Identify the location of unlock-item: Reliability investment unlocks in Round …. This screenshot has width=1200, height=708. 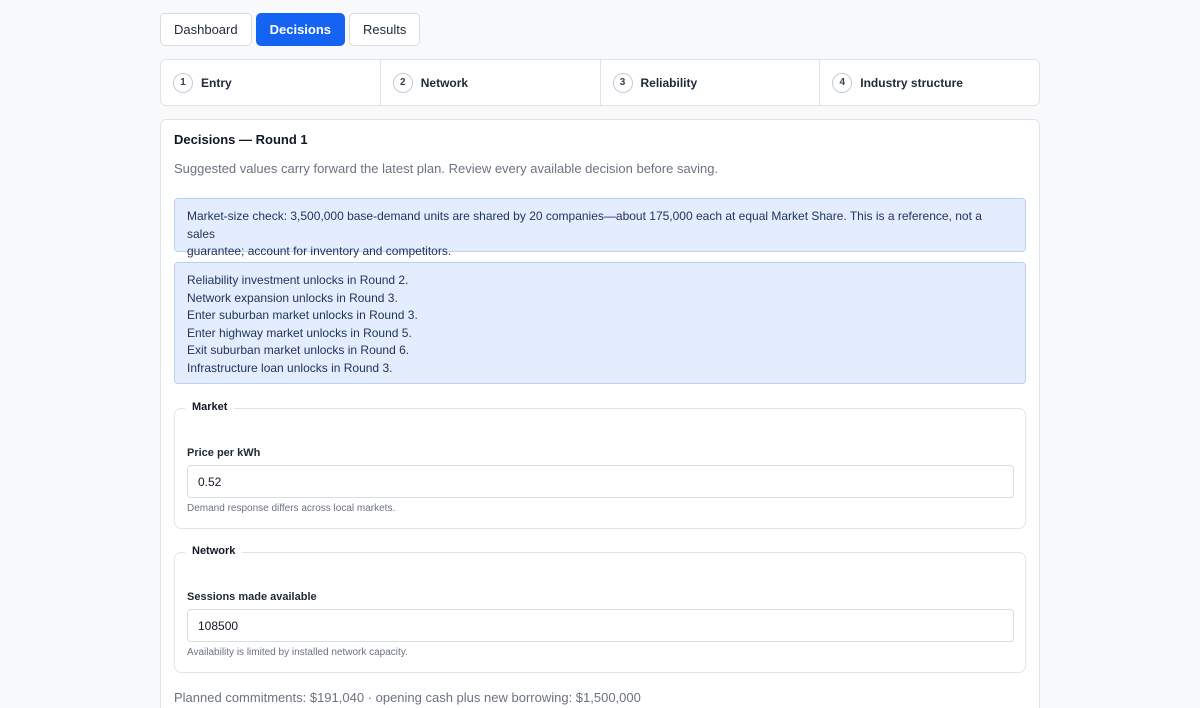
(298, 280).